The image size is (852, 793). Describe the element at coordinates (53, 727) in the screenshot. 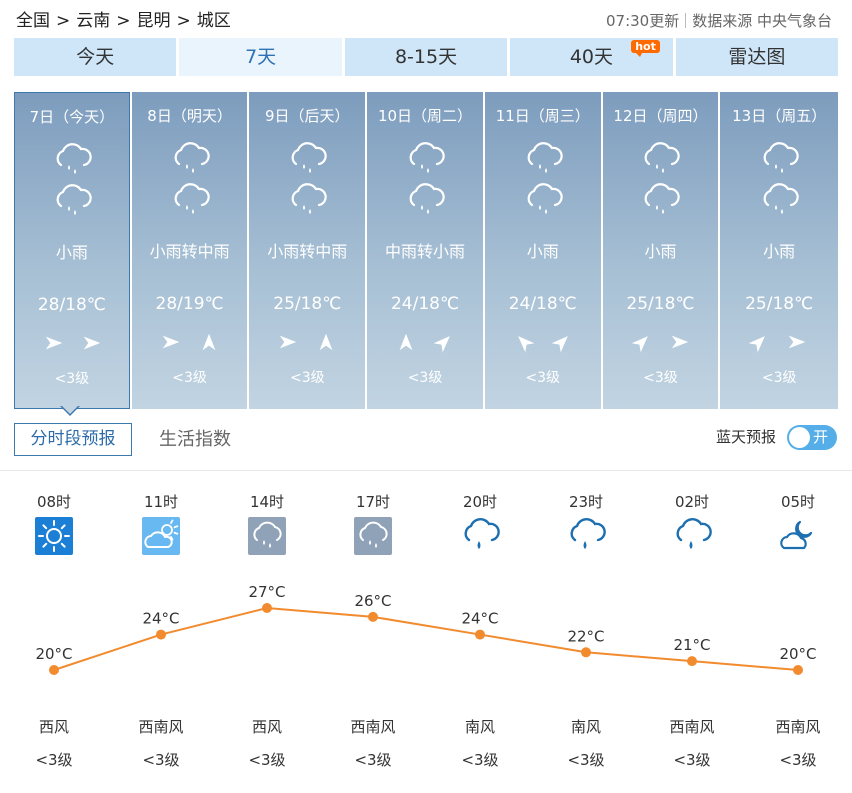

I see `hour-wind-direction: 西风` at that location.